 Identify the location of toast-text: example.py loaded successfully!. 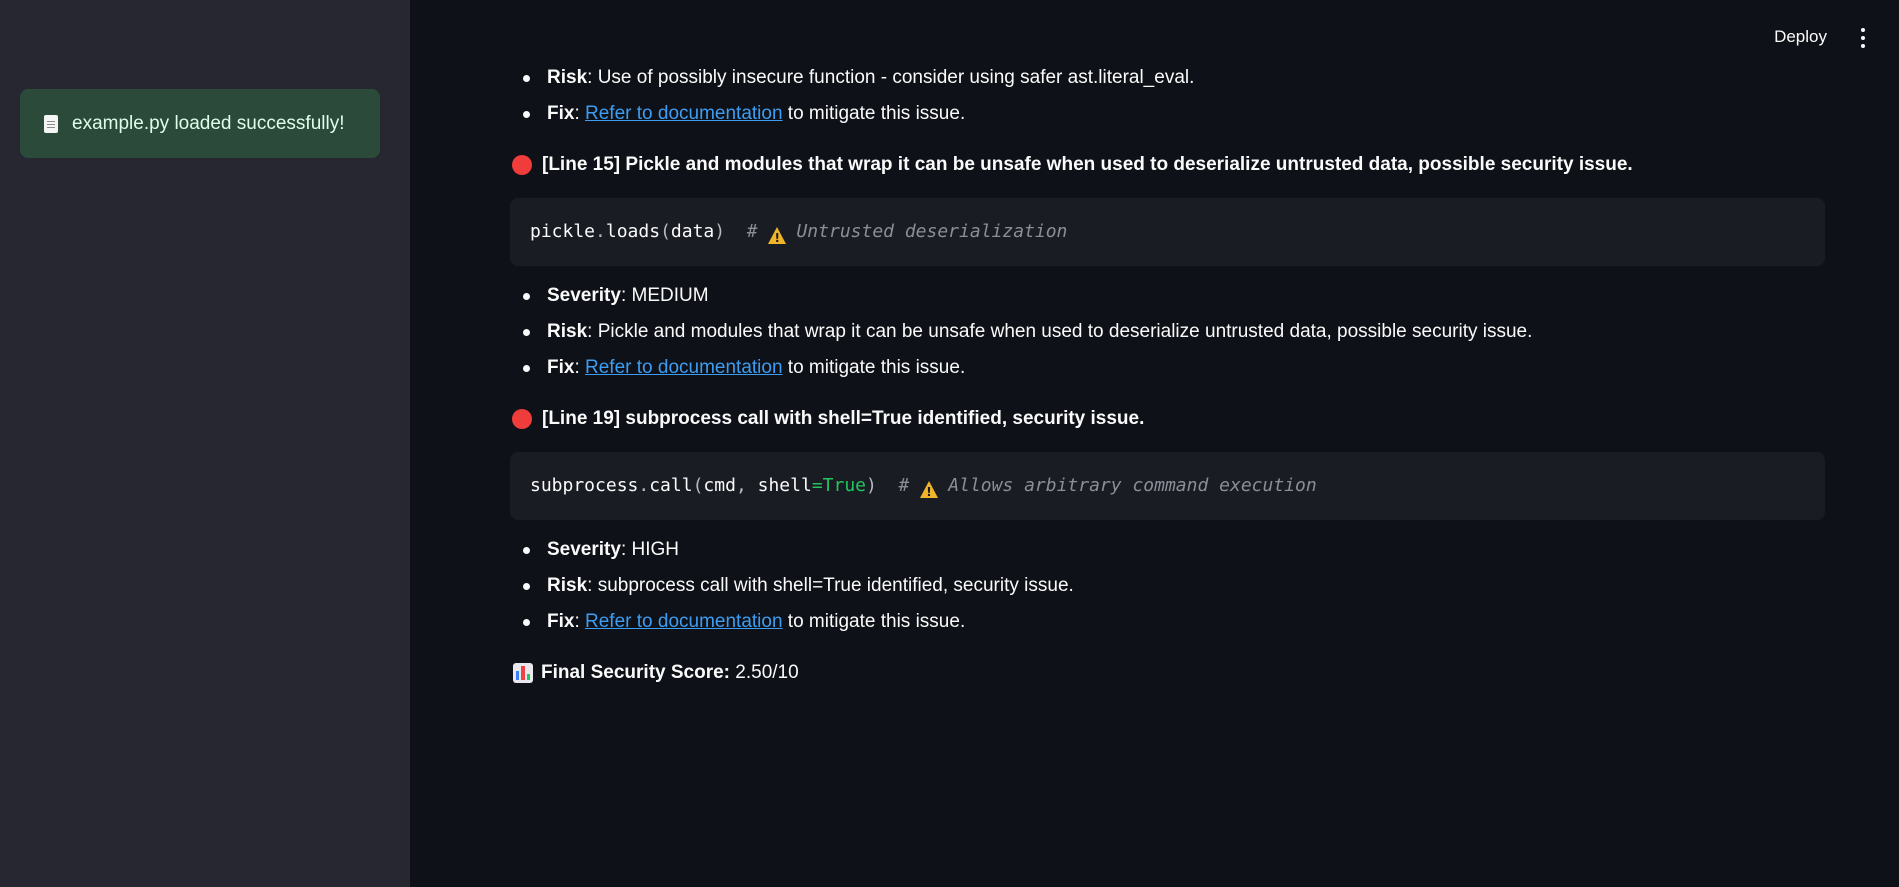
(208, 123).